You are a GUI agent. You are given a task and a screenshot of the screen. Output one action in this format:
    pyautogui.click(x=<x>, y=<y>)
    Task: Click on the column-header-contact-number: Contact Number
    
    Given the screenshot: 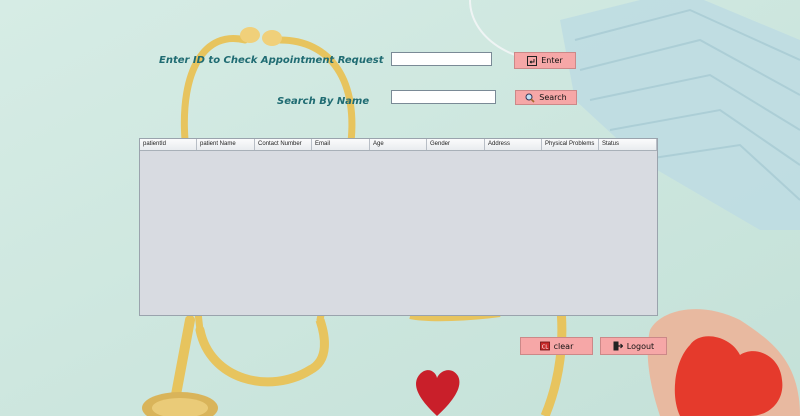 What is the action you would take?
    pyautogui.click(x=283, y=144)
    